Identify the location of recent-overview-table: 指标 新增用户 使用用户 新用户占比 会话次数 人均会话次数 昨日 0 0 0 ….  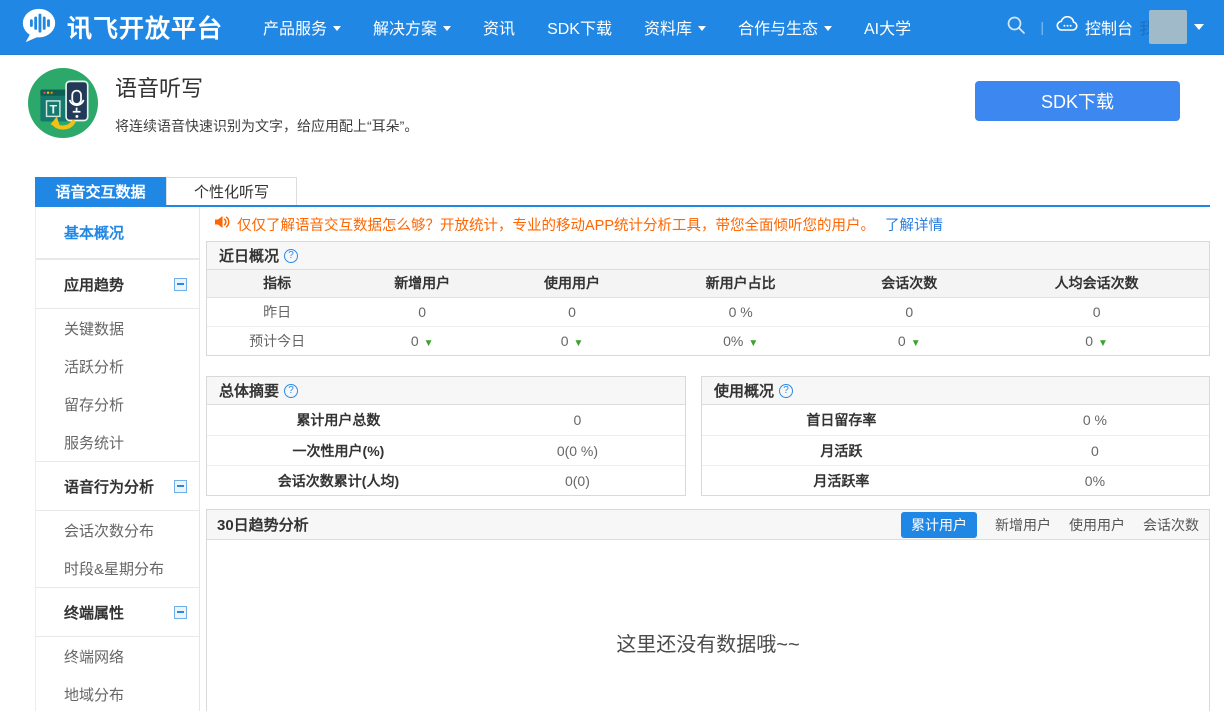
(708, 312).